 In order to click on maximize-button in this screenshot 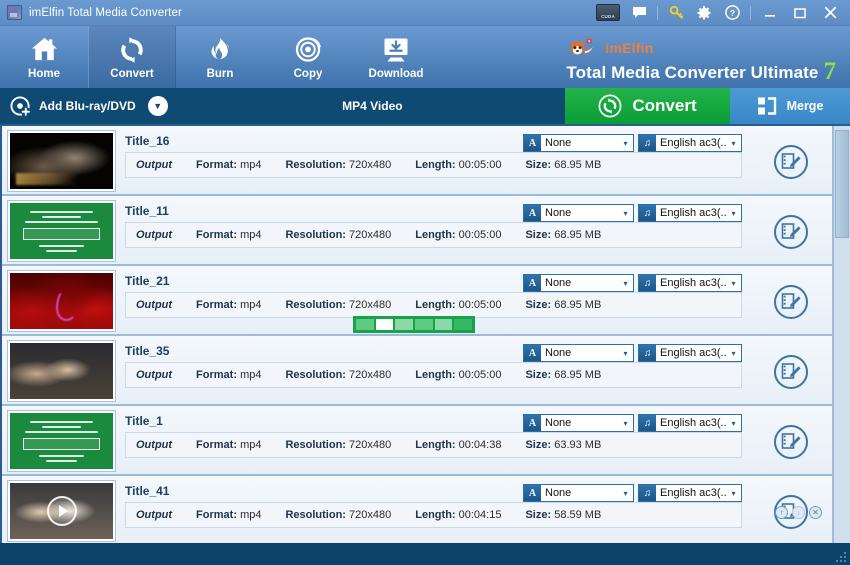, I will do `click(800, 13)`.